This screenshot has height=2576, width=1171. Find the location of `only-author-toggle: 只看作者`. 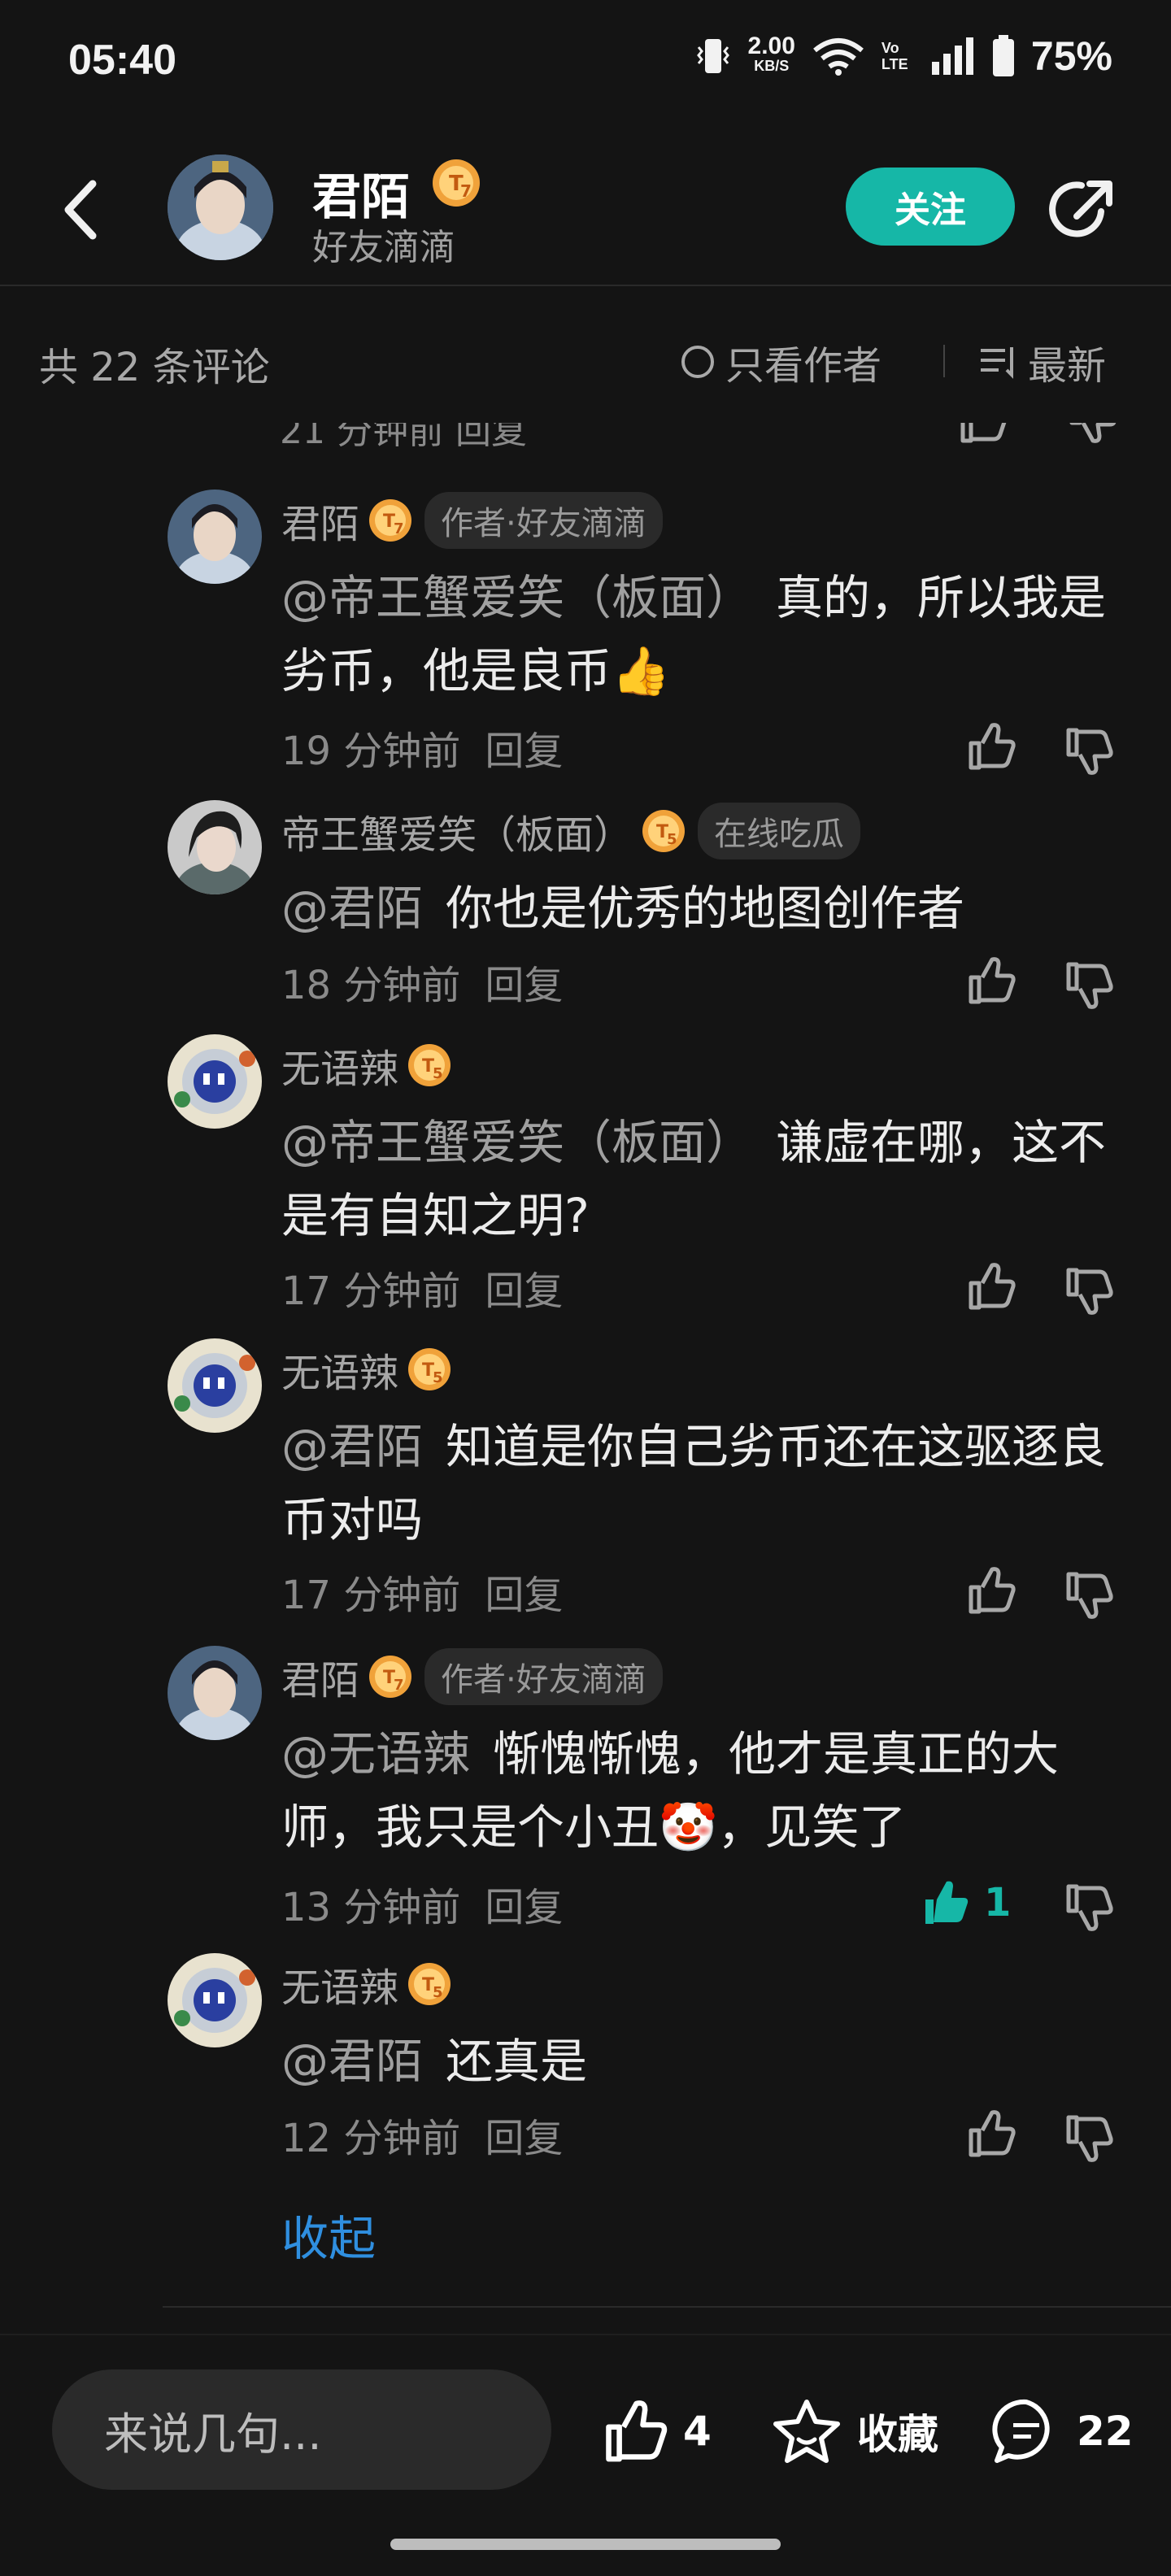

only-author-toggle: 只看作者 is located at coordinates (781, 362).